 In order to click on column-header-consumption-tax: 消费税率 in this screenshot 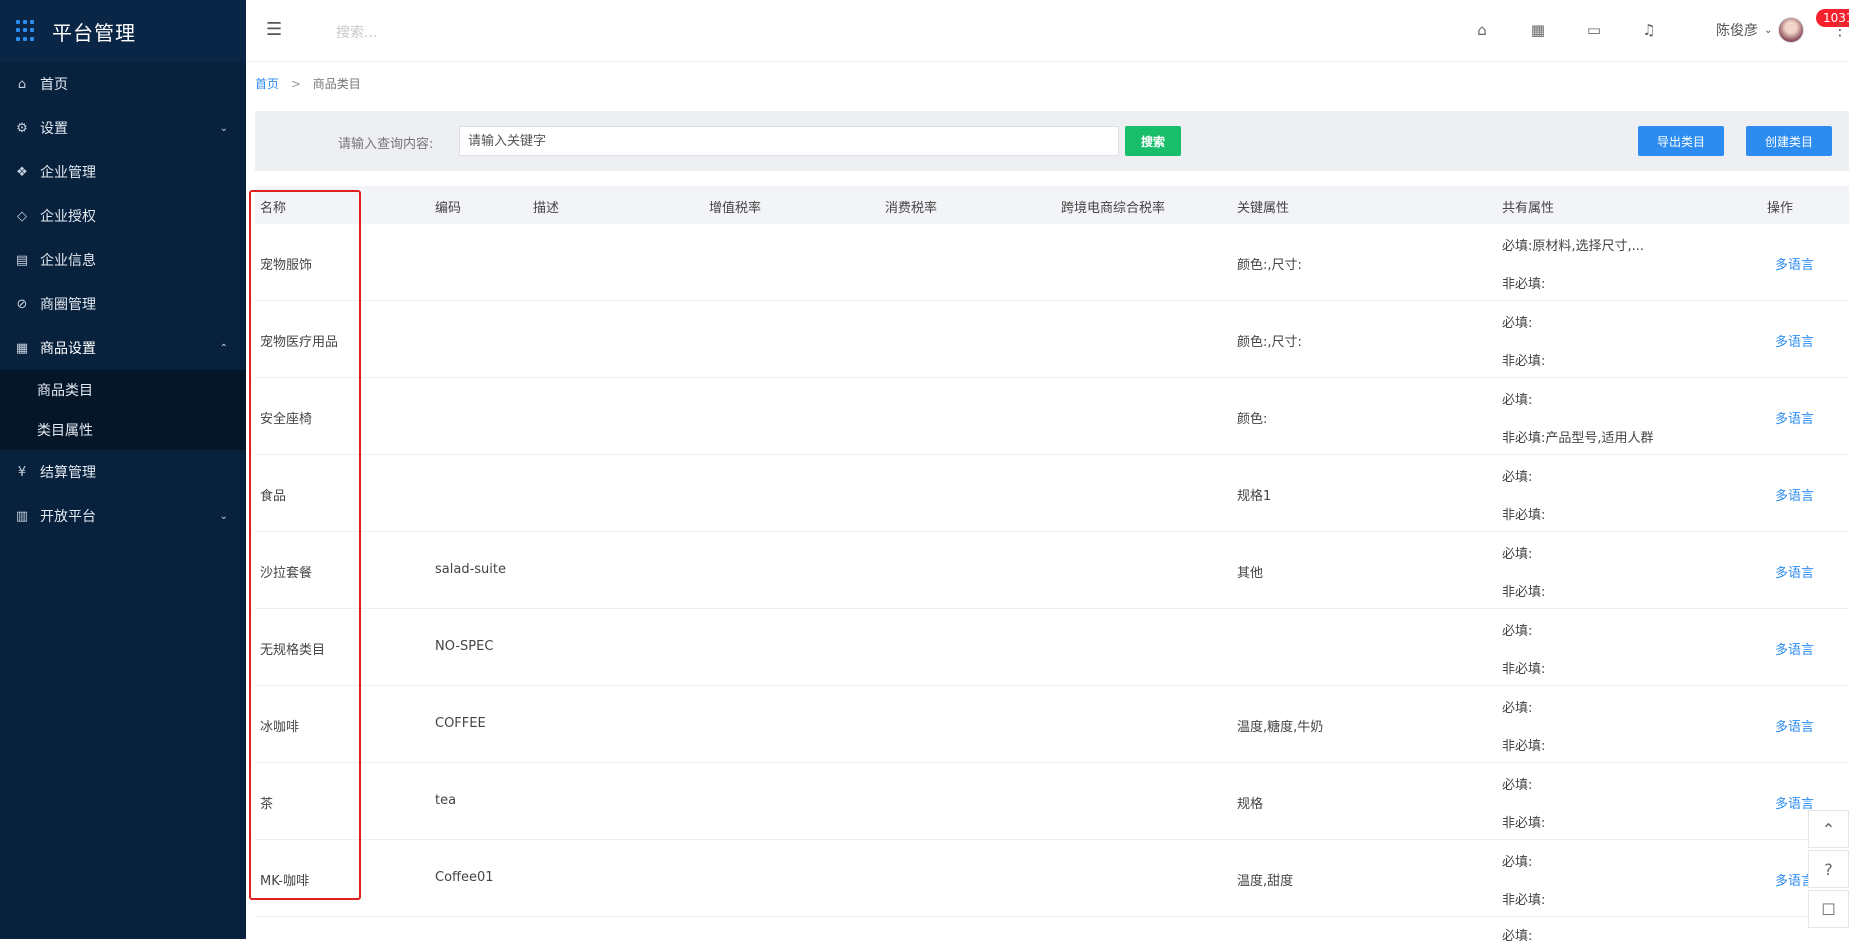, I will do `click(911, 208)`.